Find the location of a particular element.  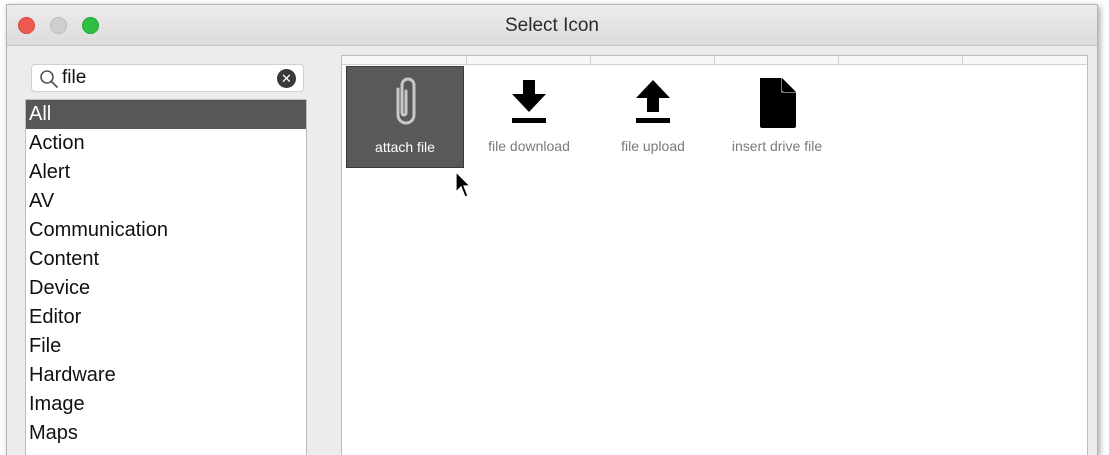

search-input is located at coordinates (167, 78).